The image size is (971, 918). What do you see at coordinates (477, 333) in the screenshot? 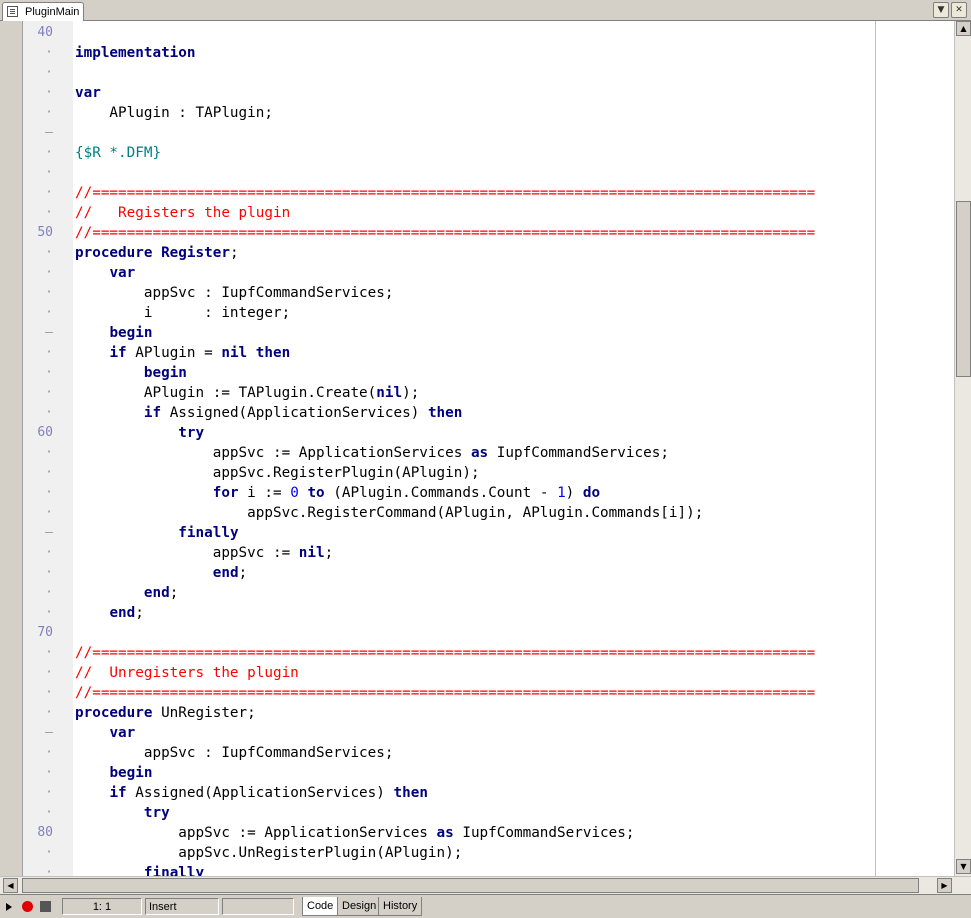
I see `code-line: – begin` at bounding box center [477, 333].